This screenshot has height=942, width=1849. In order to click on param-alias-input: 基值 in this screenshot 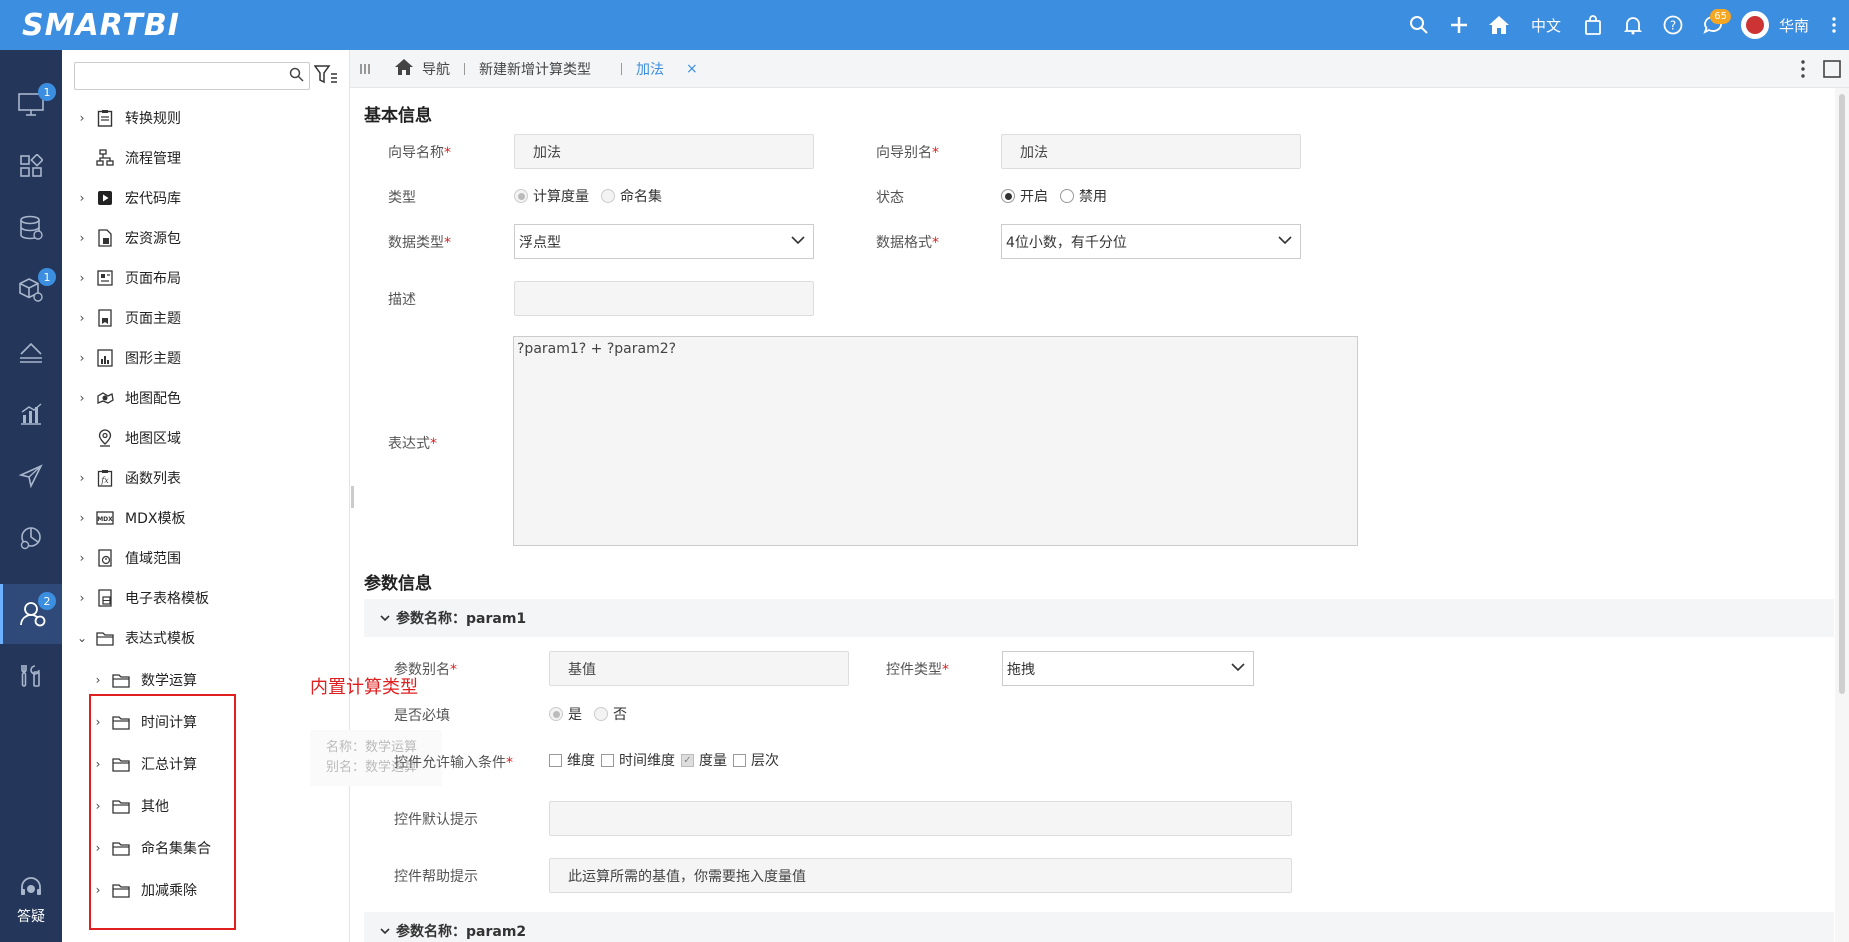, I will do `click(699, 668)`.